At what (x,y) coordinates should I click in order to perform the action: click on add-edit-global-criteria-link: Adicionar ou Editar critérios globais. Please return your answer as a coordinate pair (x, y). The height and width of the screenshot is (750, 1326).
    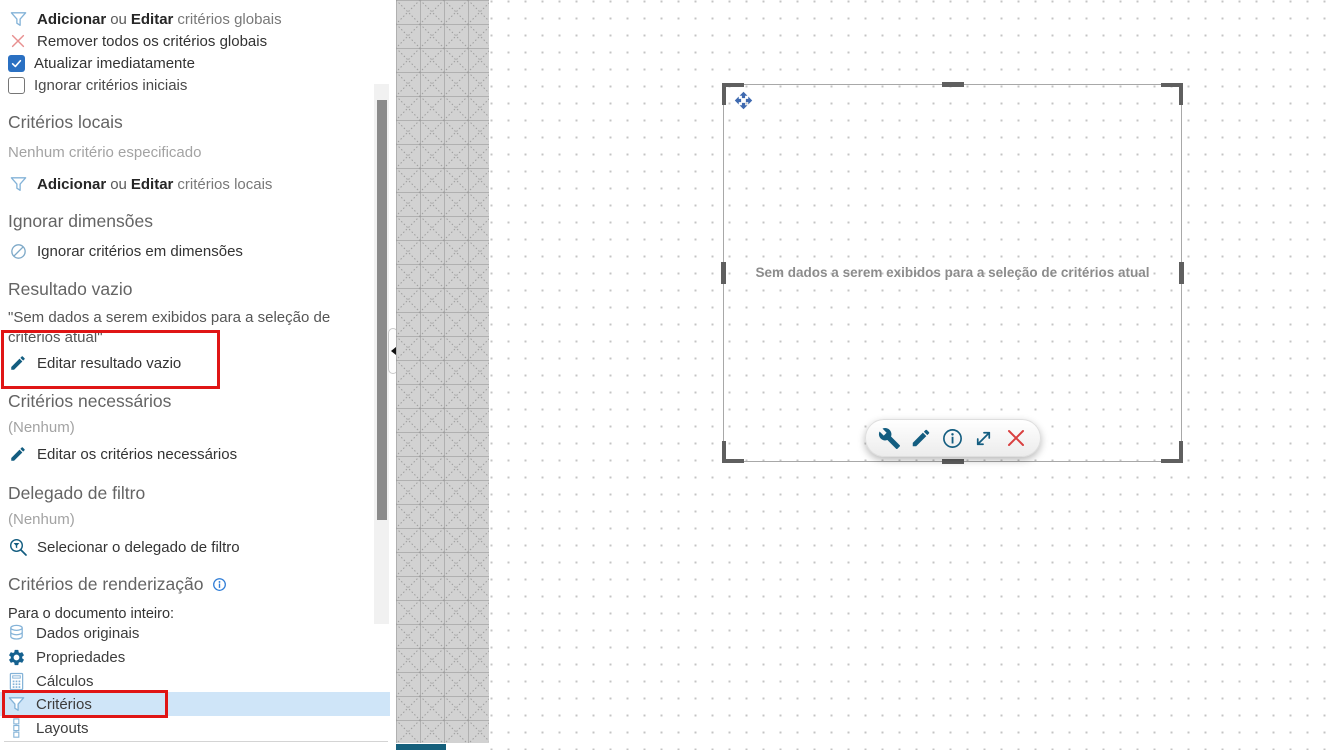
    Looking at the image, I should click on (145, 19).